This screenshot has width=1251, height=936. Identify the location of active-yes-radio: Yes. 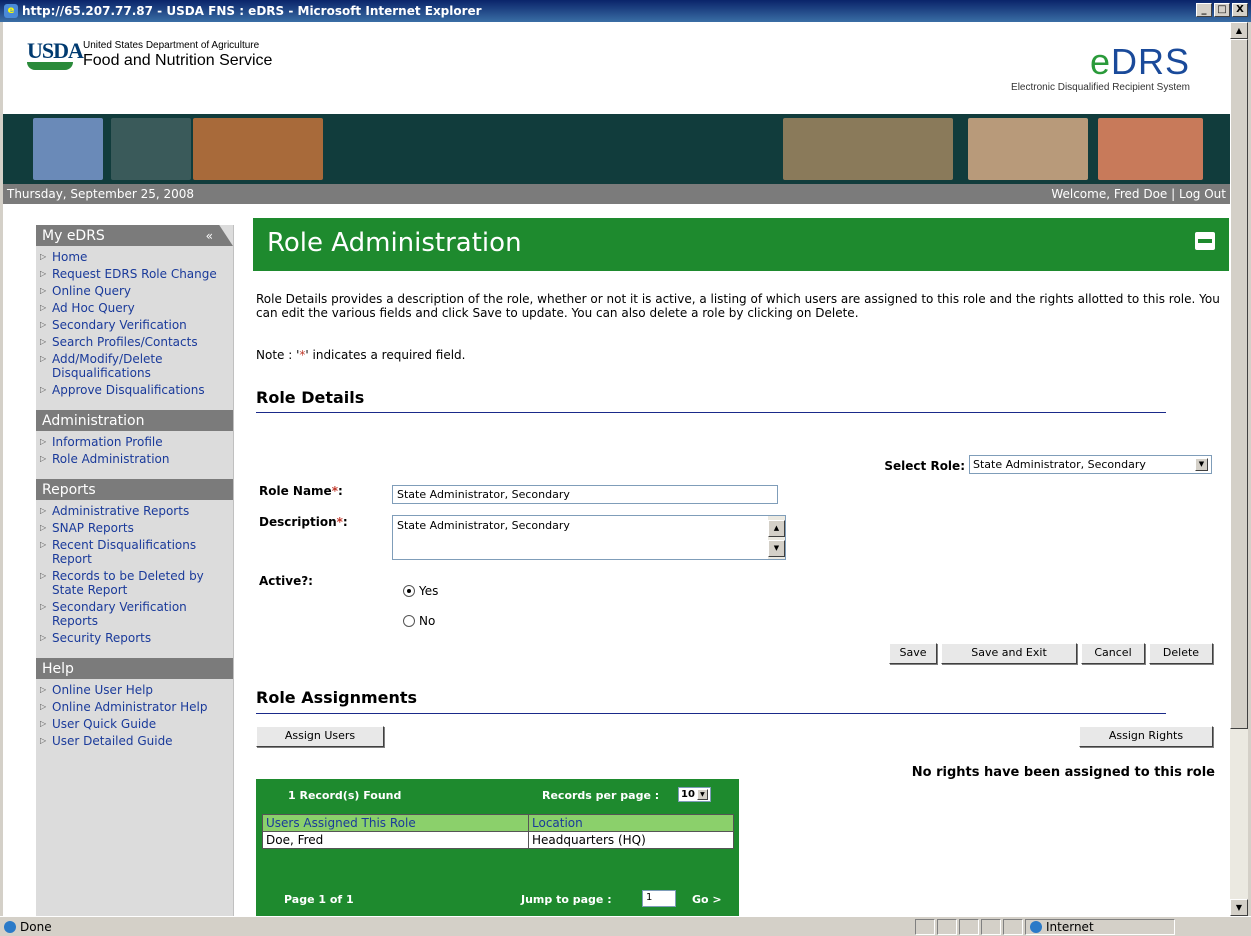
(420, 591).